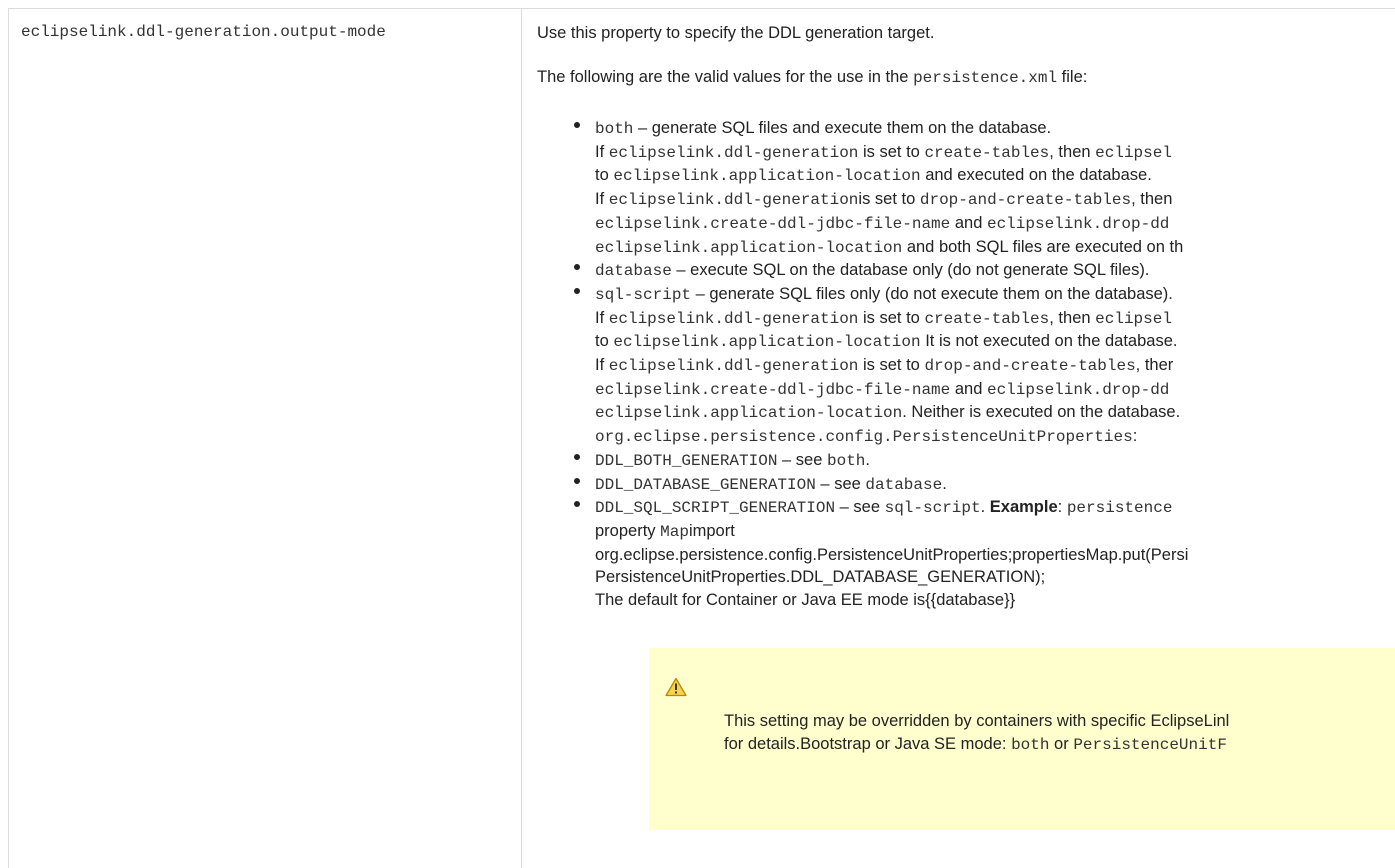 Image resolution: width=1395 pixels, height=868 pixels. Describe the element at coordinates (1061, 744) in the screenshot. I see `note-line-2-or: or` at that location.